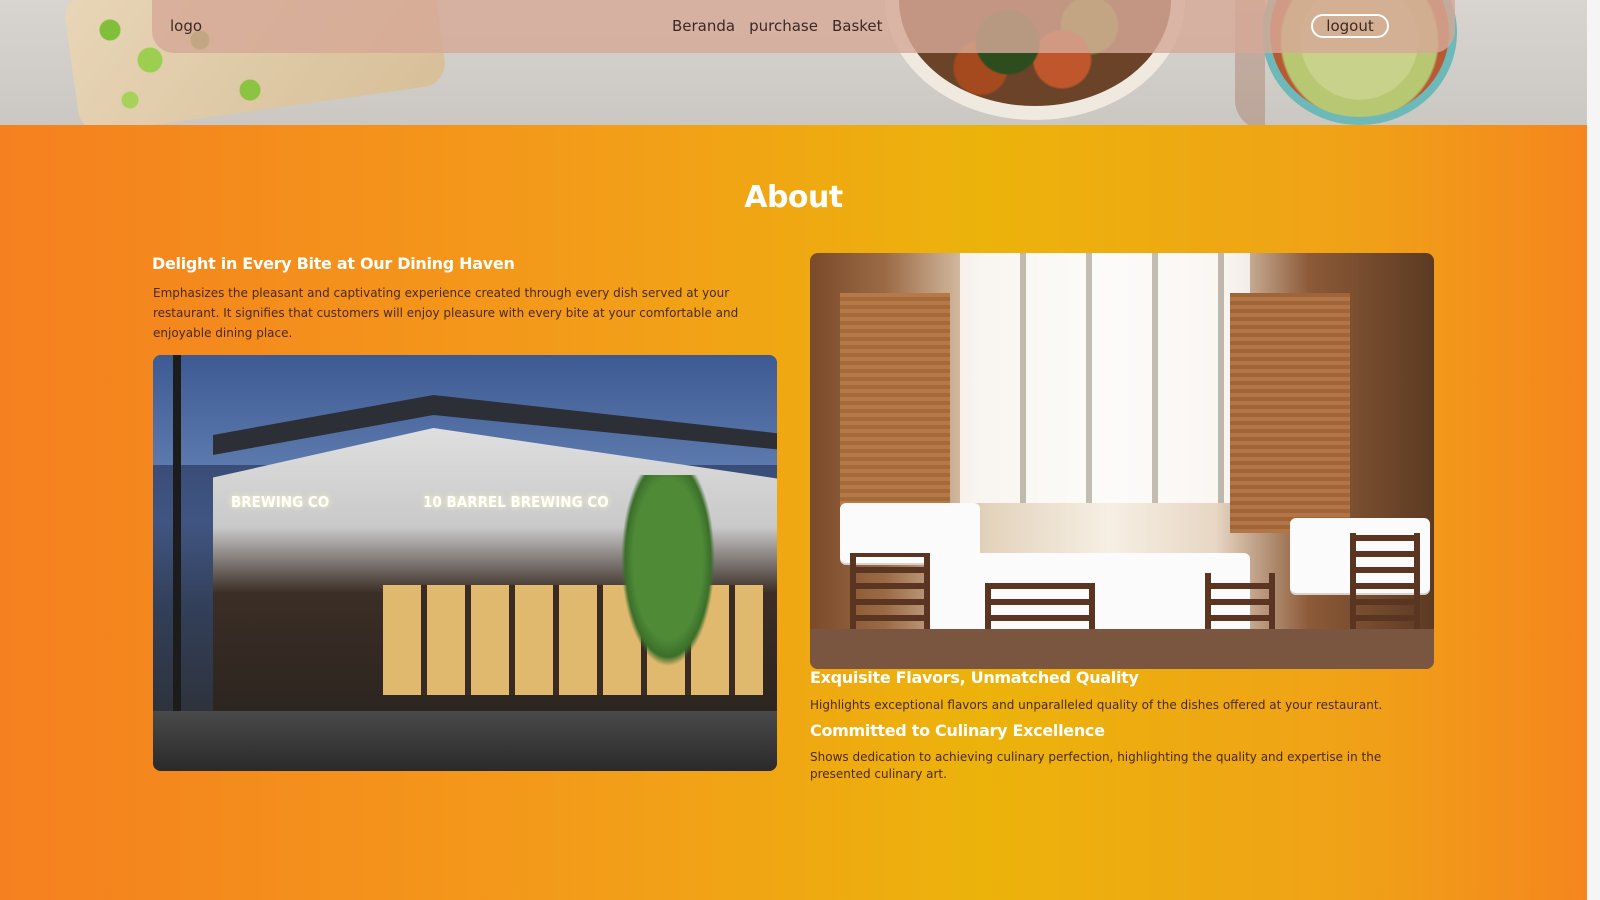 The width and height of the screenshot is (1600, 900). What do you see at coordinates (957, 730) in the screenshot?
I see `right-headline-2: Committed to Culinary Excellence` at bounding box center [957, 730].